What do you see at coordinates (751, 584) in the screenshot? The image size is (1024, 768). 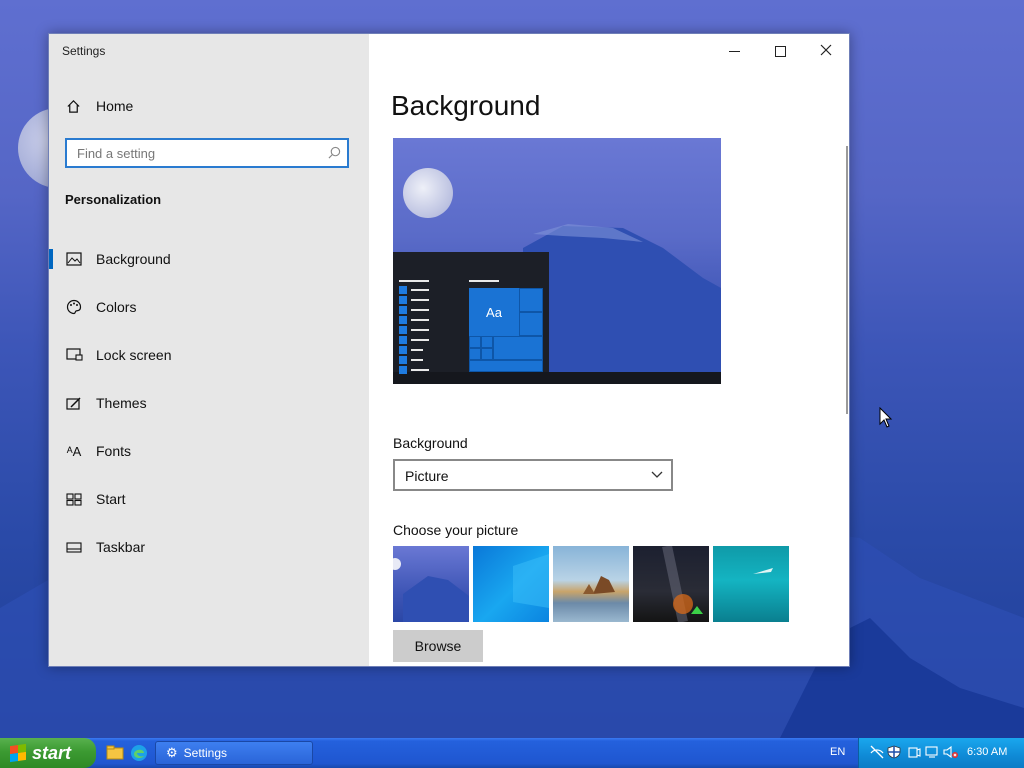 I see `picture-thumbnail-underwater` at bounding box center [751, 584].